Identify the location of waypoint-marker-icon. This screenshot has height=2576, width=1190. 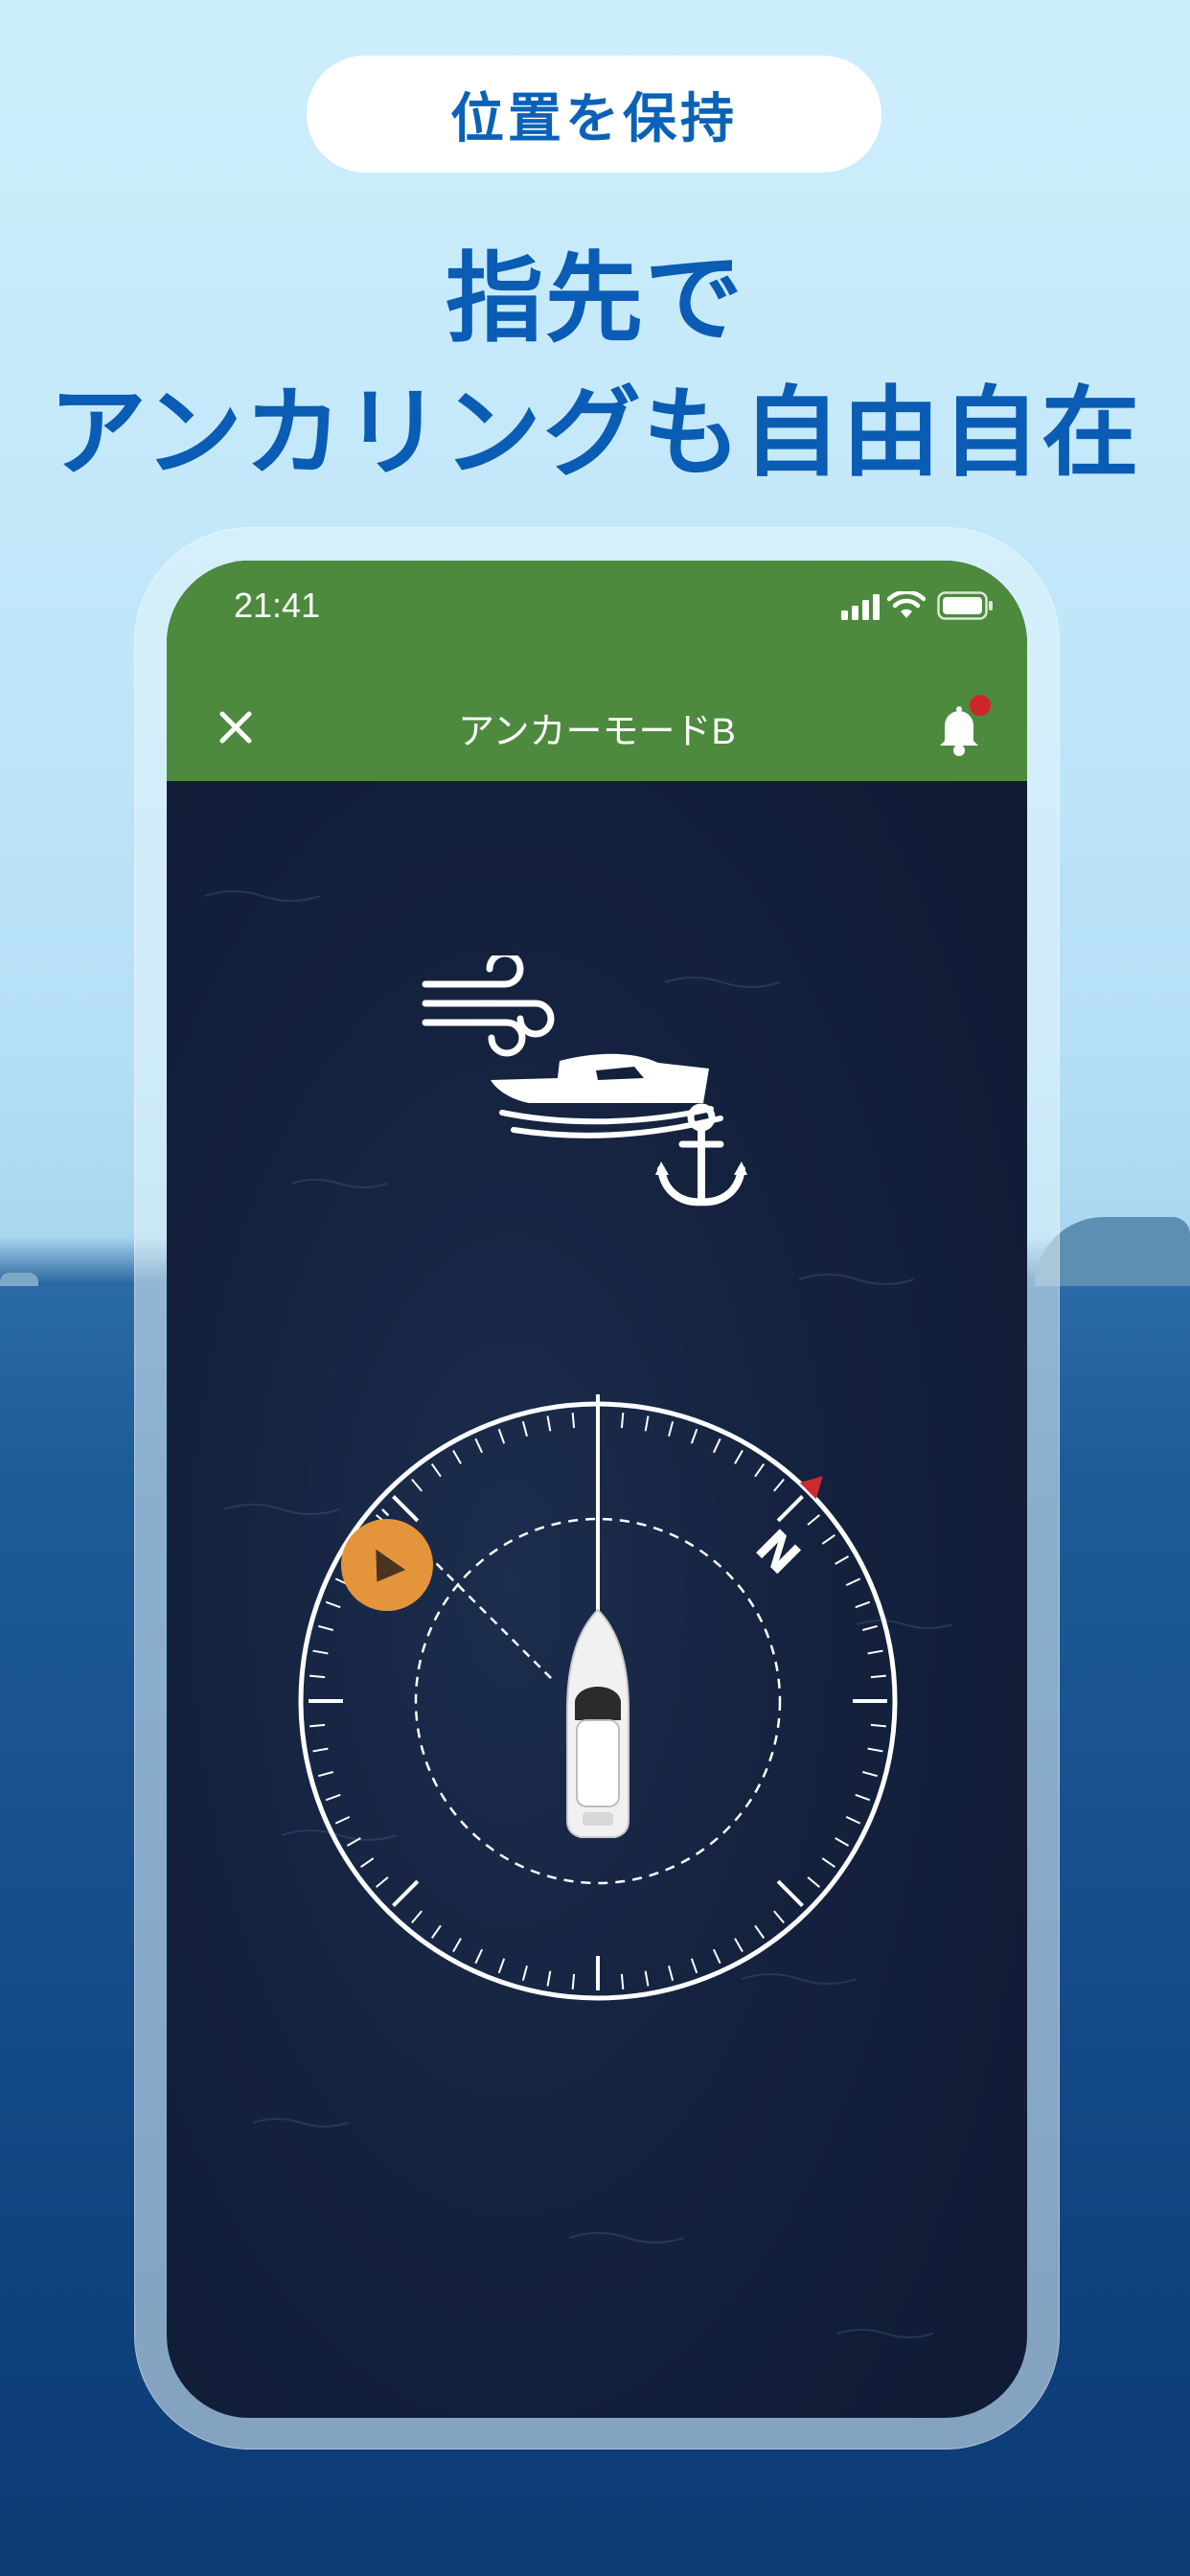
(391, 1565).